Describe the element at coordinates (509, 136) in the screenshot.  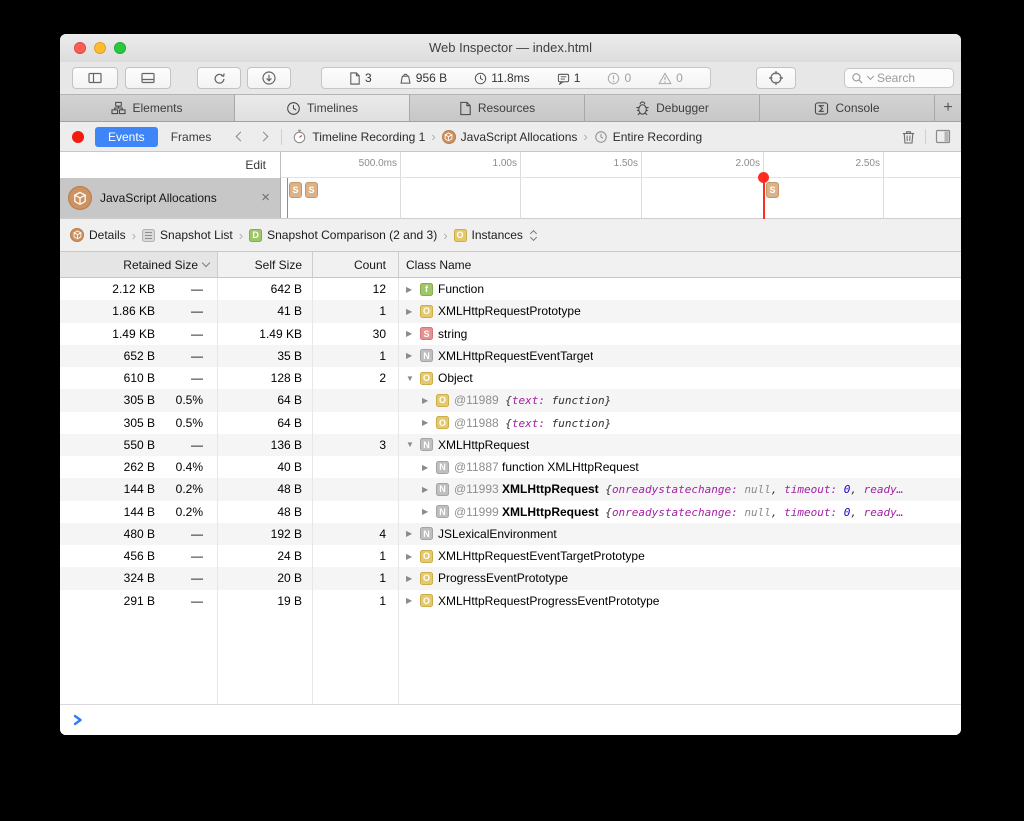
I see `breadcrumb-allocations: JavaScript Allocations` at that location.